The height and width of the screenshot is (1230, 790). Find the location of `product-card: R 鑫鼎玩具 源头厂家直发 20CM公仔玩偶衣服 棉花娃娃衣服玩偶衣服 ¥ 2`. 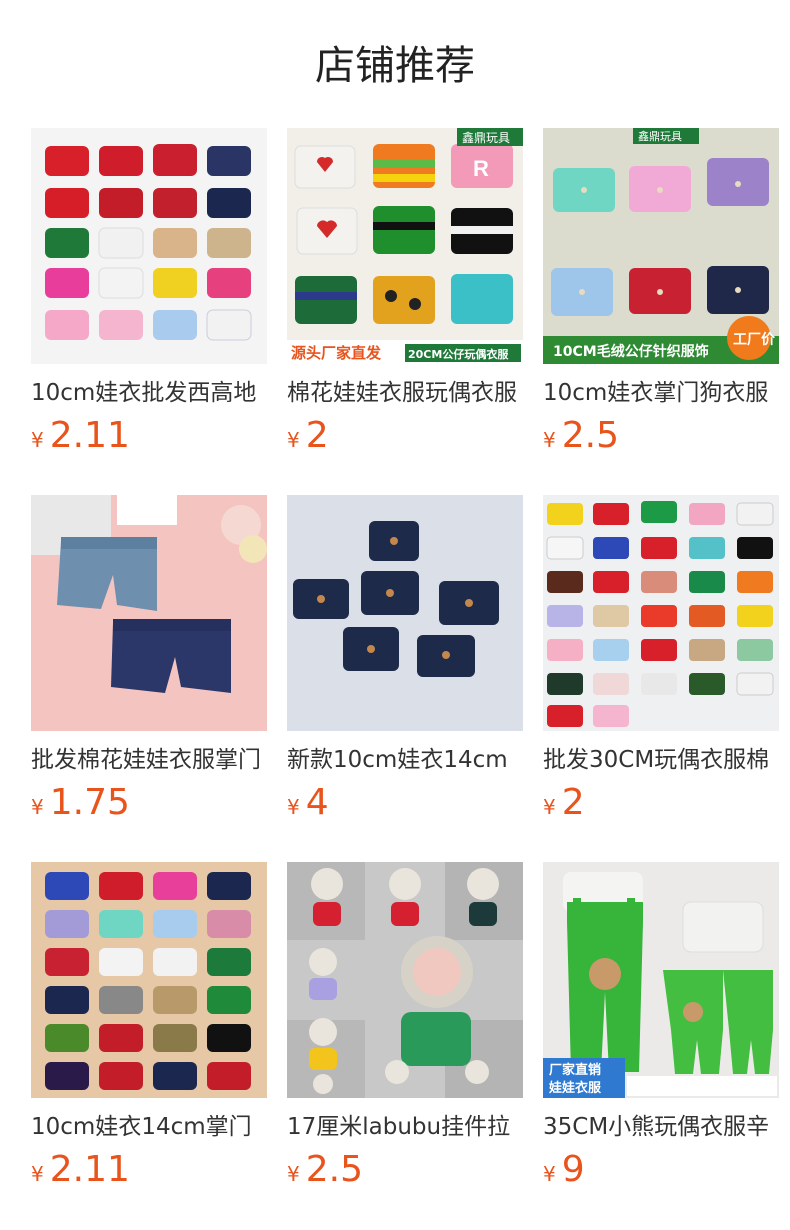

product-card: R 鑫鼎玩具 源头厂家直发 20CM公仔玩偶衣服 棉花娃娃衣服玩偶衣服 ¥ 2 is located at coordinates (405, 311).